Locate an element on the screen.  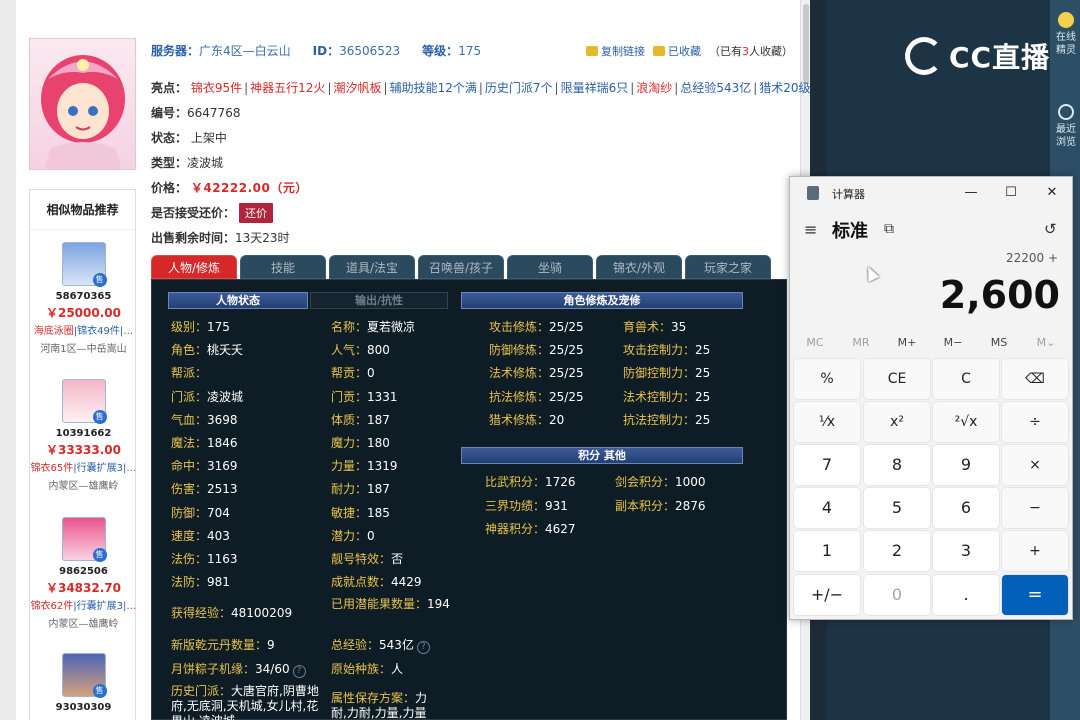
header-points: 积分 其他 is located at coordinates (602, 455).